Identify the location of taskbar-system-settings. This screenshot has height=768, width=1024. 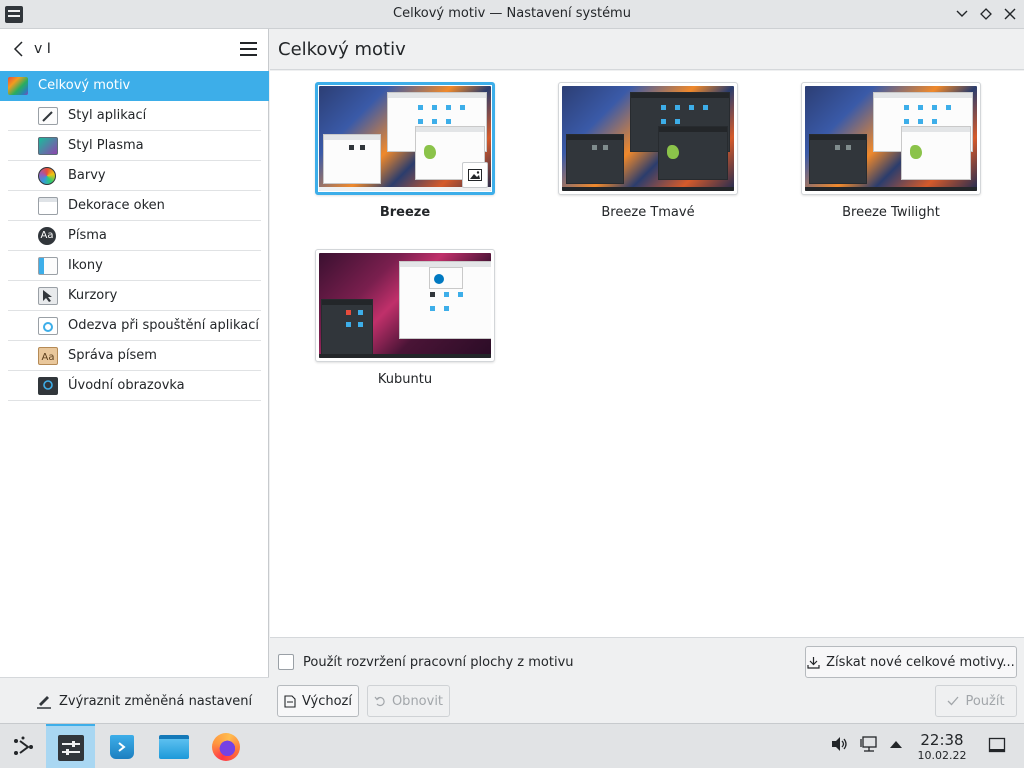
(70, 746).